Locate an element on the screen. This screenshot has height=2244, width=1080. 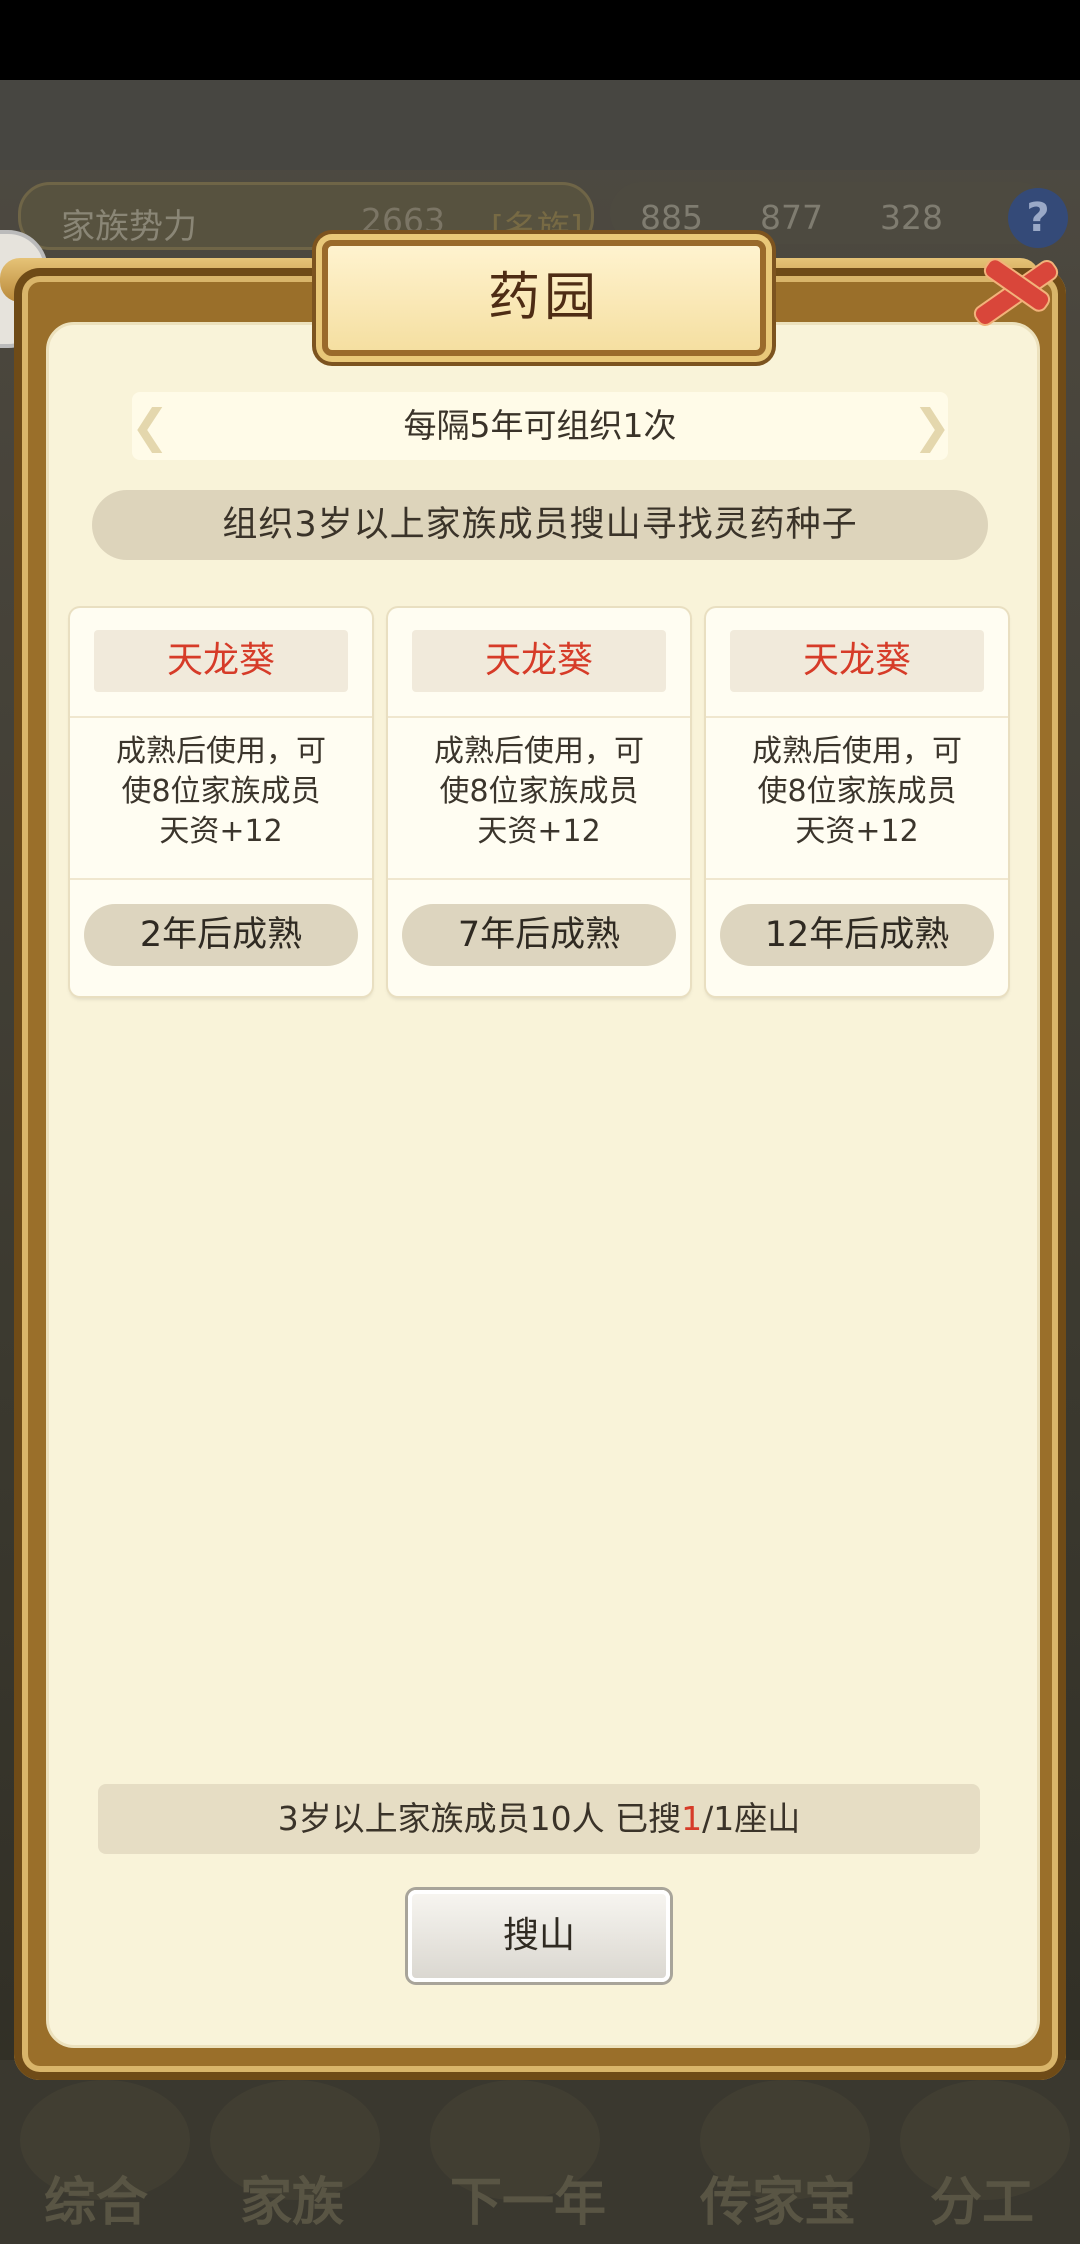
family-power-label: 家族势力 is located at coordinates (129, 227).